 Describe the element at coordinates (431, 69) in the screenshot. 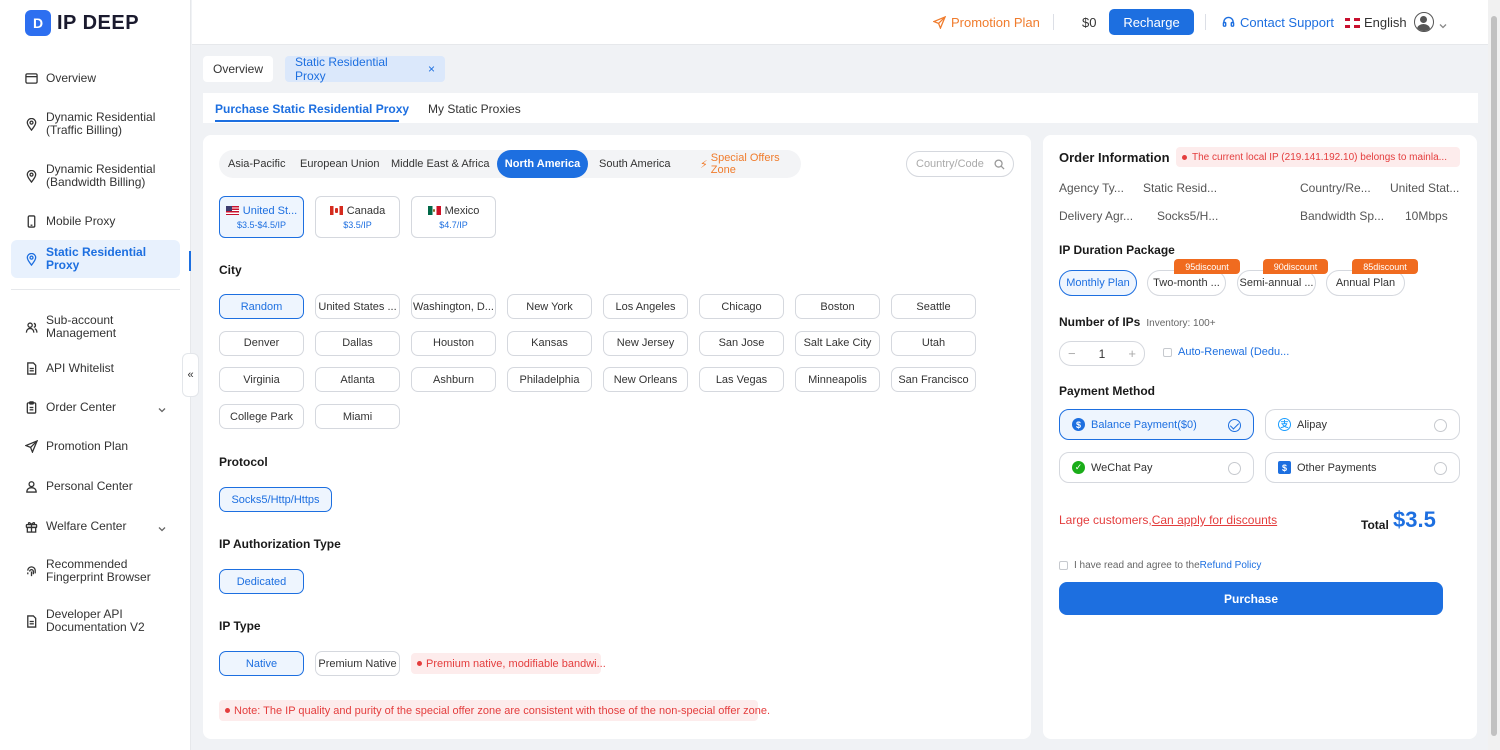

I see `close-icon: ×` at that location.